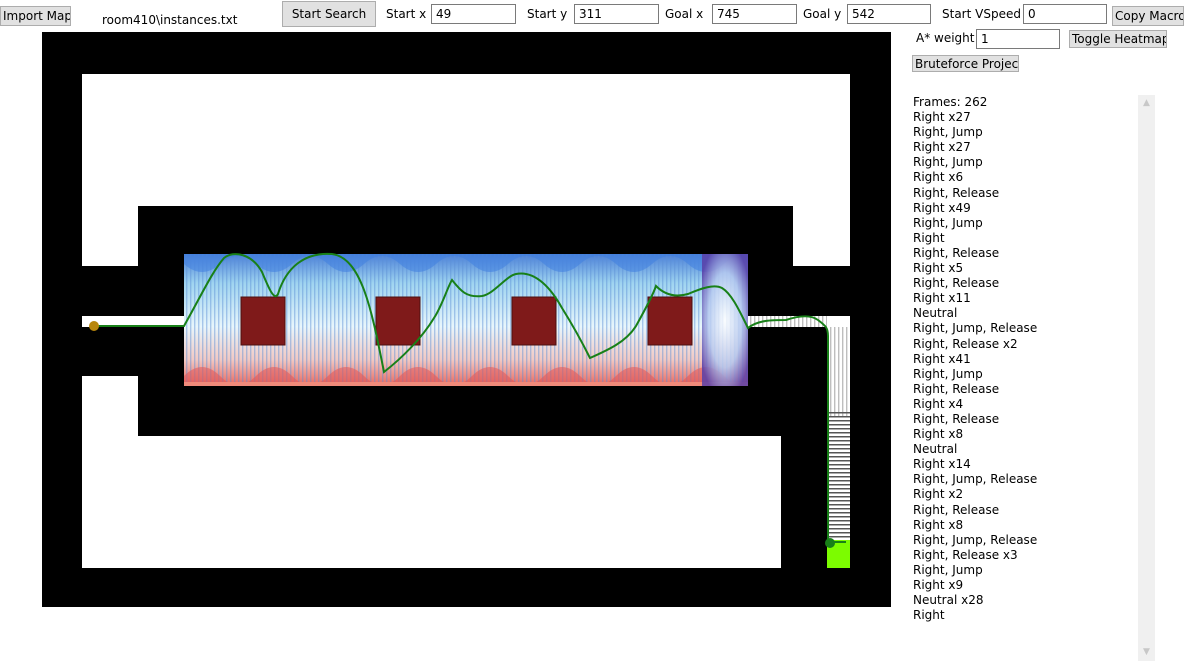 The height and width of the screenshot is (661, 1184). I want to click on macro-item: Right x5, so click(938, 268).